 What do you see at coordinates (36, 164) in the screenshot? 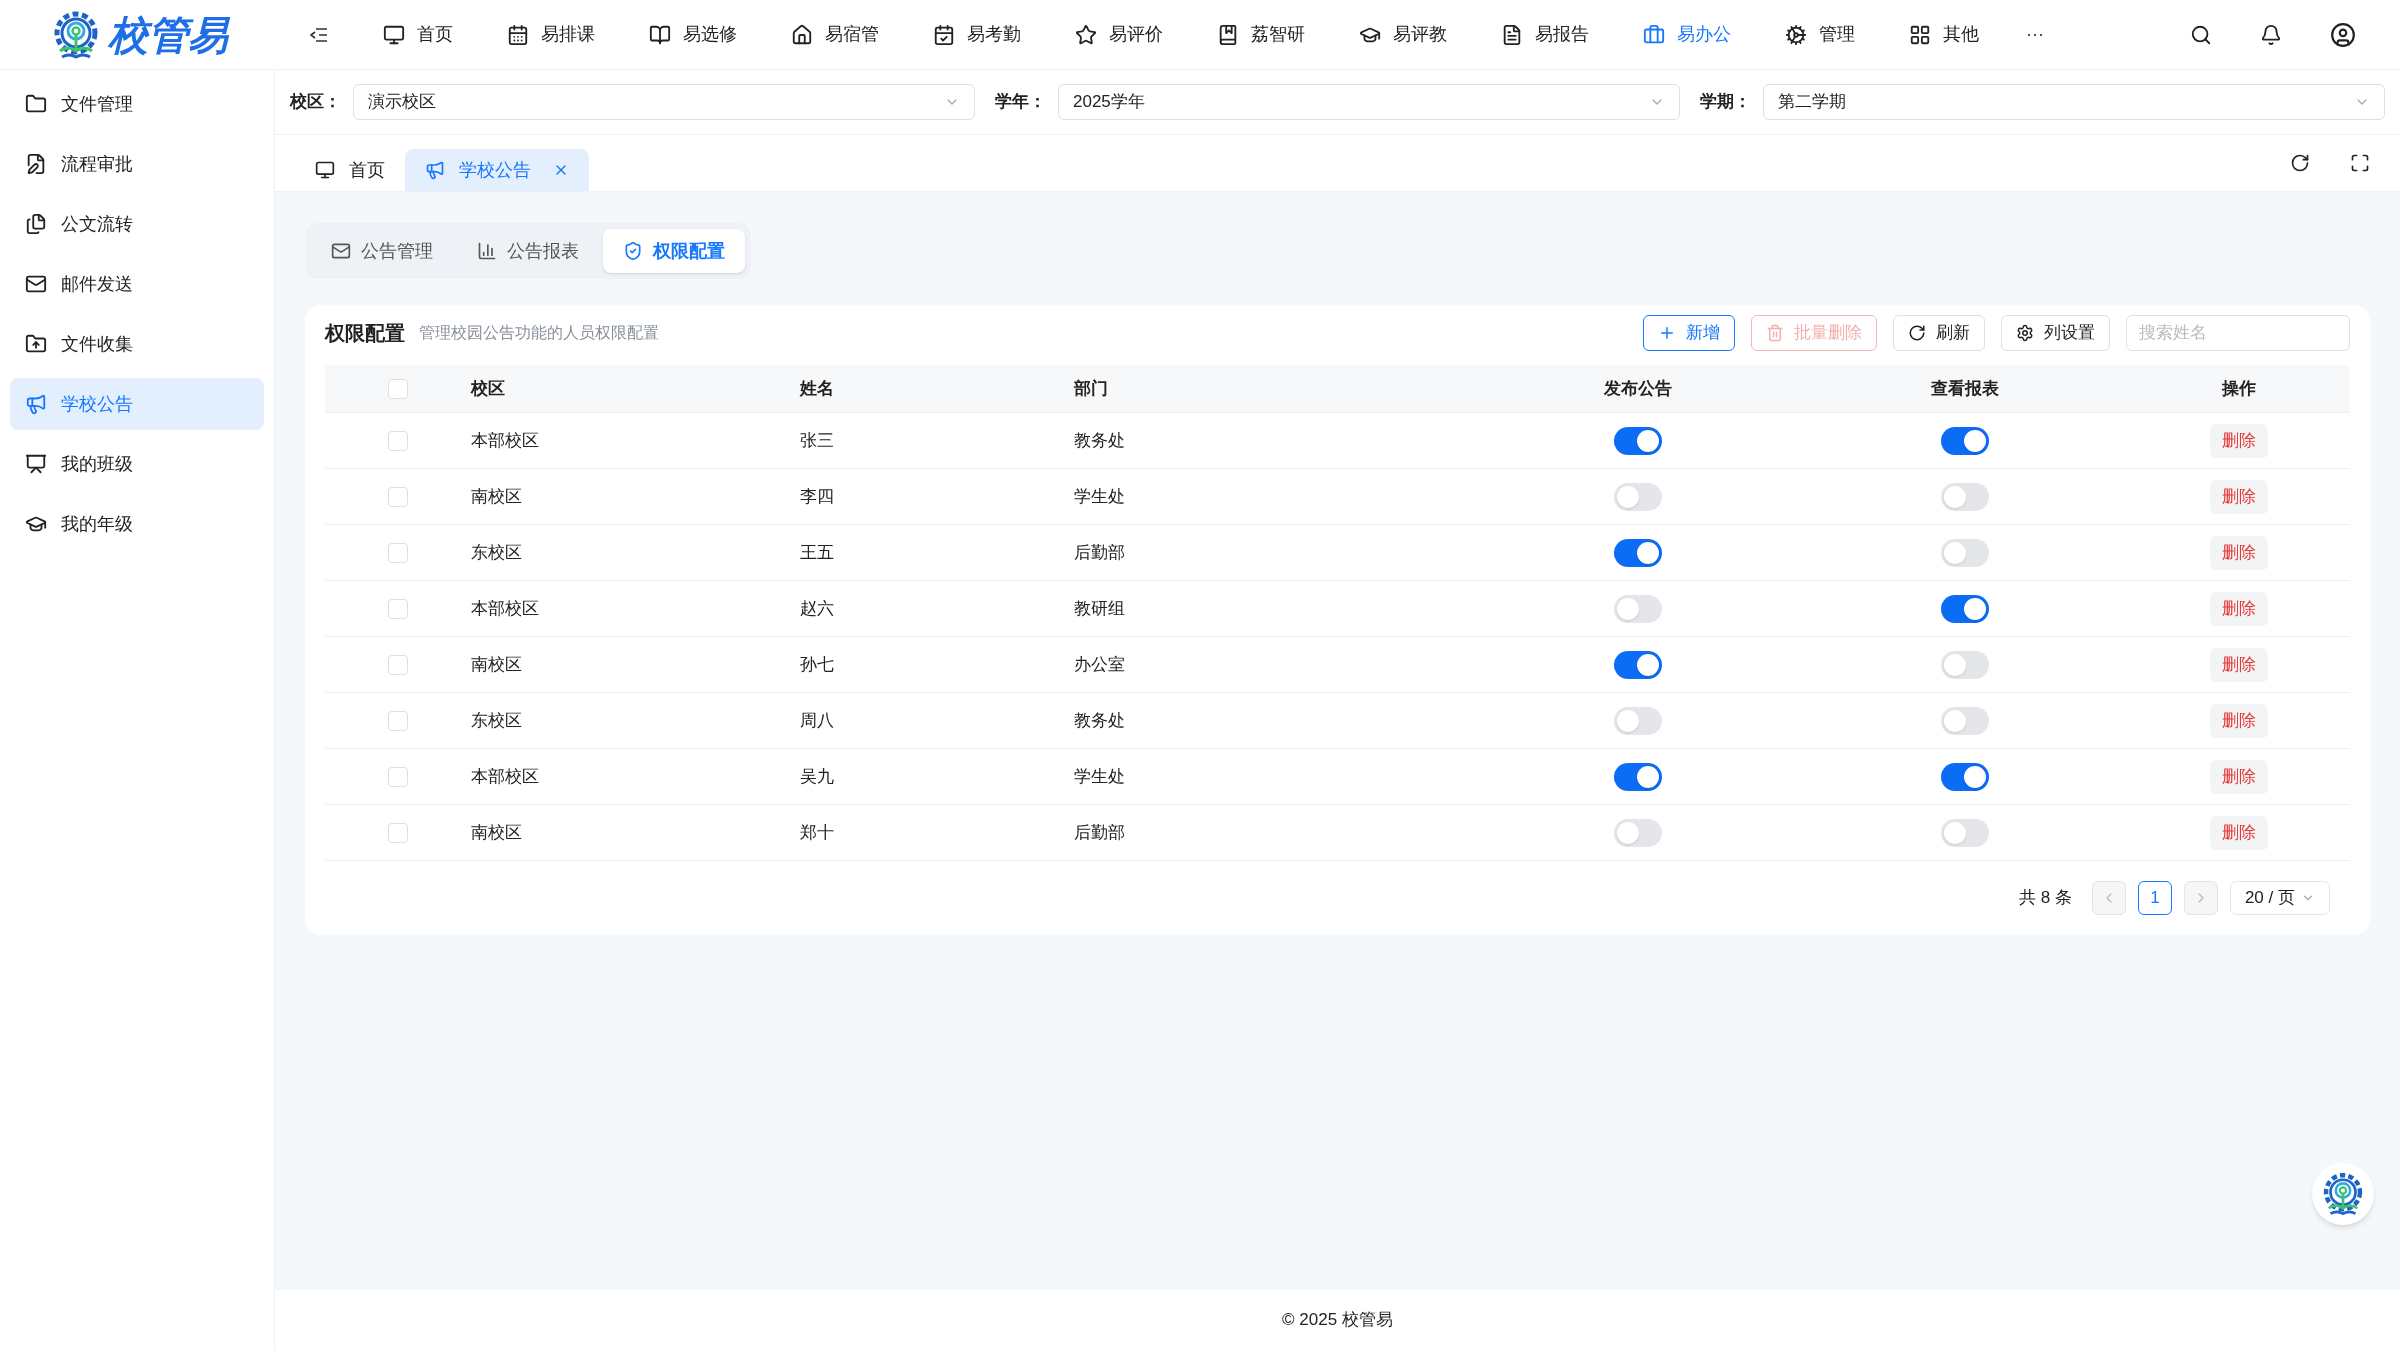
I see `file-edit-icon` at bounding box center [36, 164].